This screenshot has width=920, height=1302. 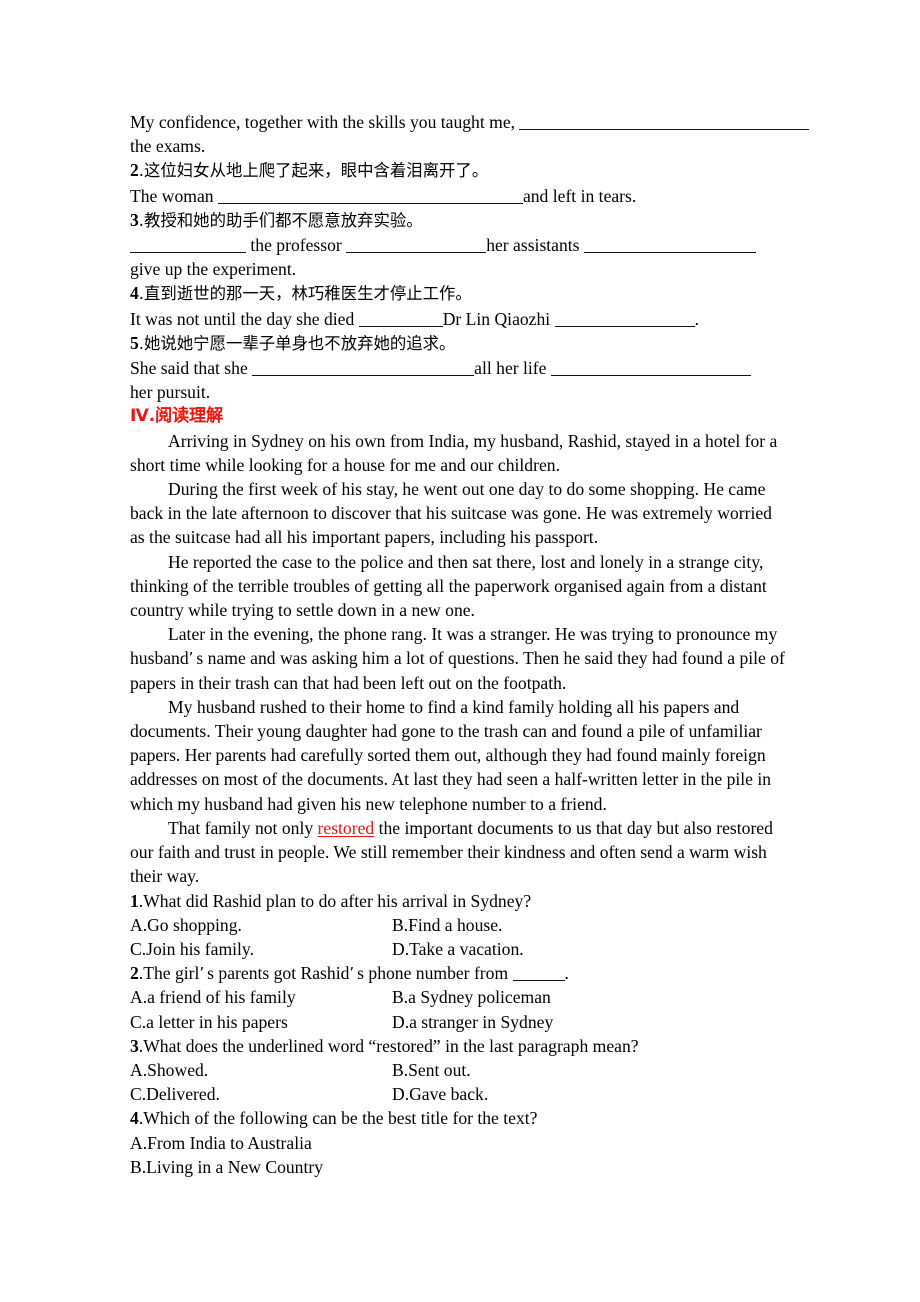 What do you see at coordinates (459, 1167) in the screenshot?
I see `question-4-option-b: B.Living in a New Country` at bounding box center [459, 1167].